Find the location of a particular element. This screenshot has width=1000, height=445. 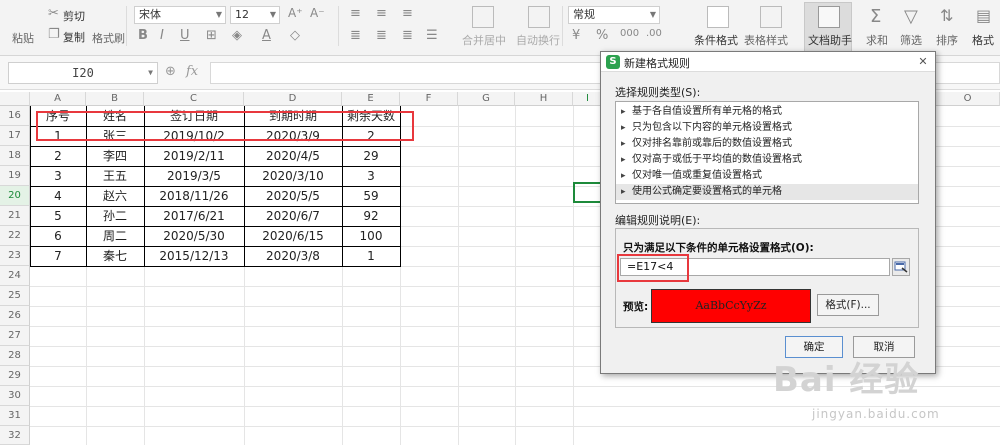

table-style-button: 表格样式 is located at coordinates (766, 40).